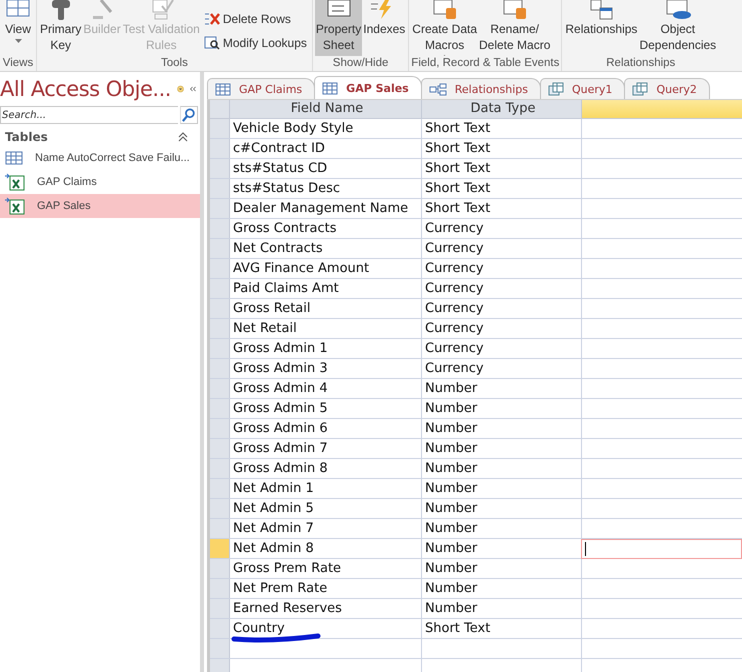 The width and height of the screenshot is (742, 672). What do you see at coordinates (18, 28) in the screenshot?
I see `ribbon-button: View` at bounding box center [18, 28].